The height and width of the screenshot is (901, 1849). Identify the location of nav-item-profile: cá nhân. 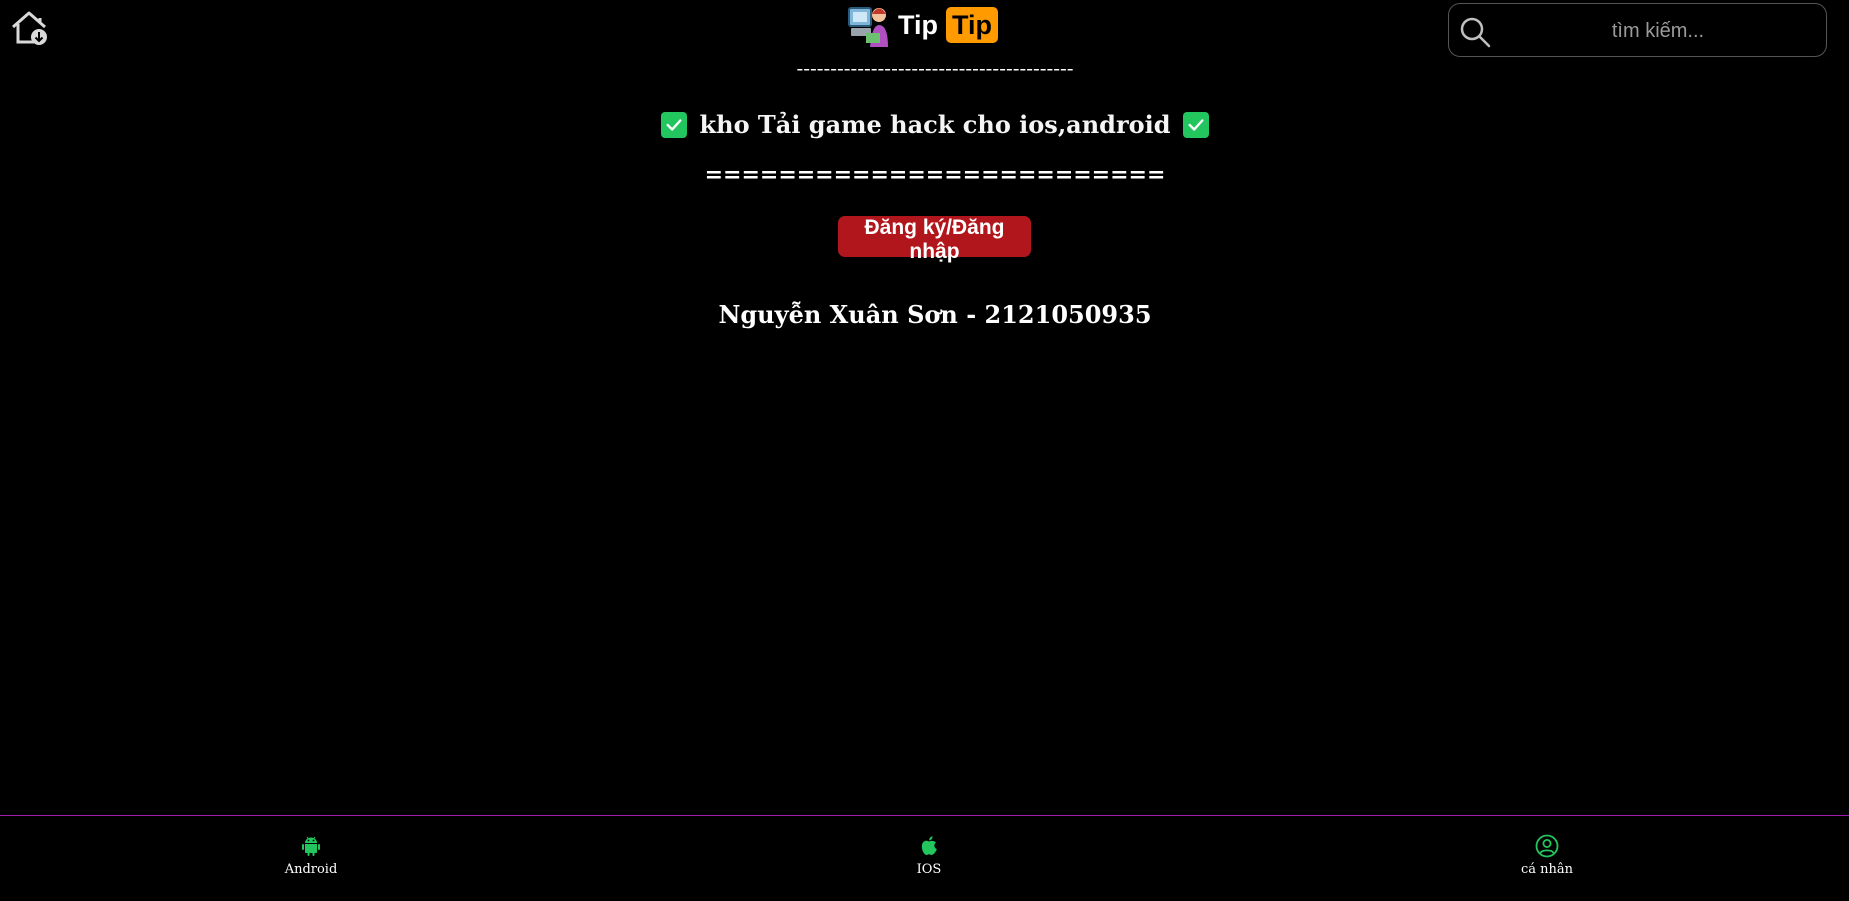
(1547, 855).